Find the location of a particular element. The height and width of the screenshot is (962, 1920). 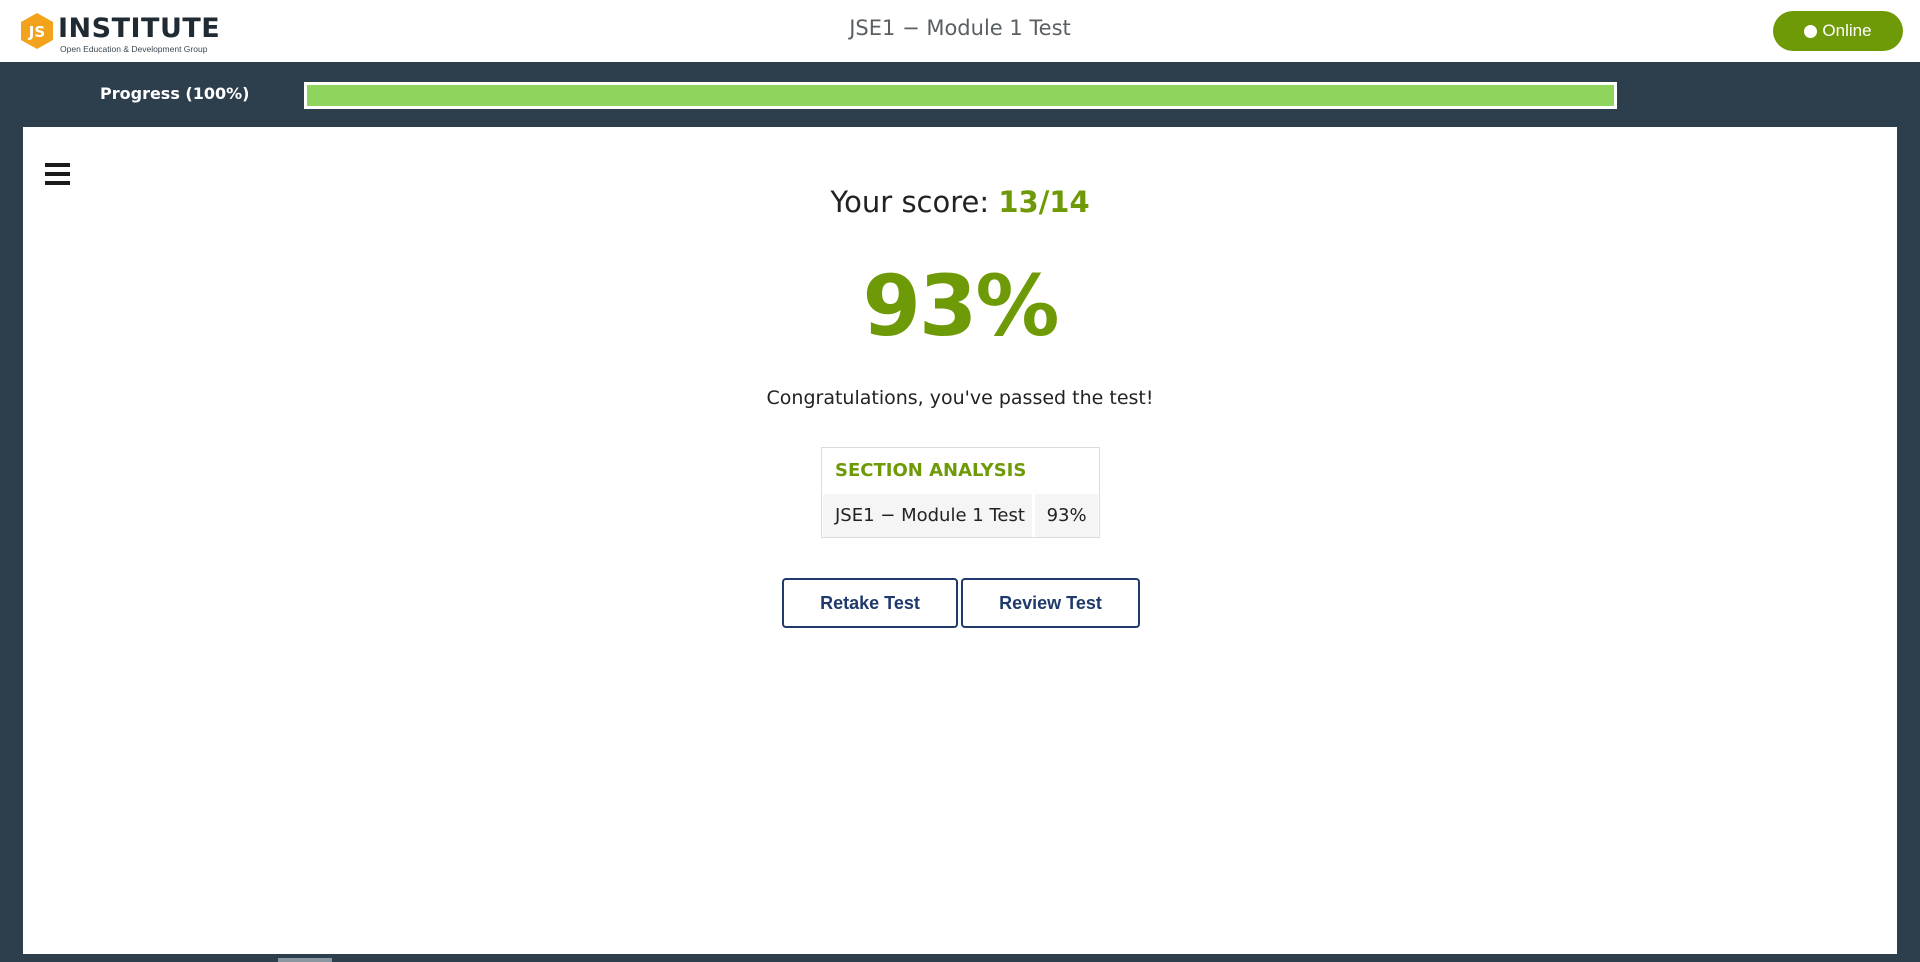

result-message: Congratulations, you've passed the test! is located at coordinates (960, 398).